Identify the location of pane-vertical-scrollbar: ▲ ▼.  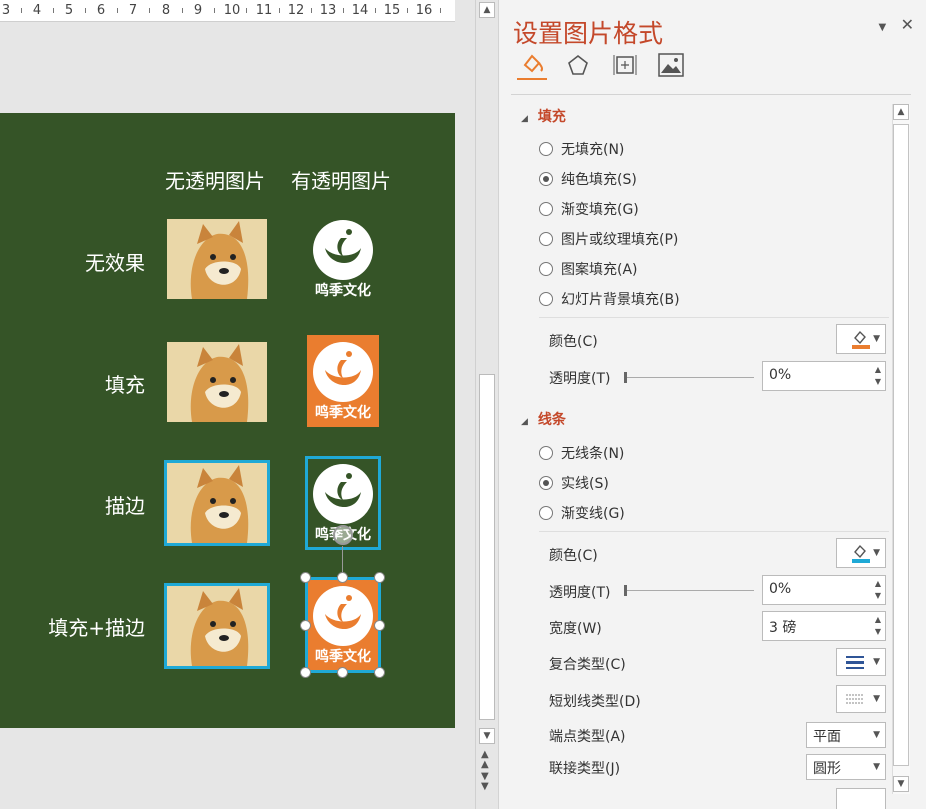
(901, 449).